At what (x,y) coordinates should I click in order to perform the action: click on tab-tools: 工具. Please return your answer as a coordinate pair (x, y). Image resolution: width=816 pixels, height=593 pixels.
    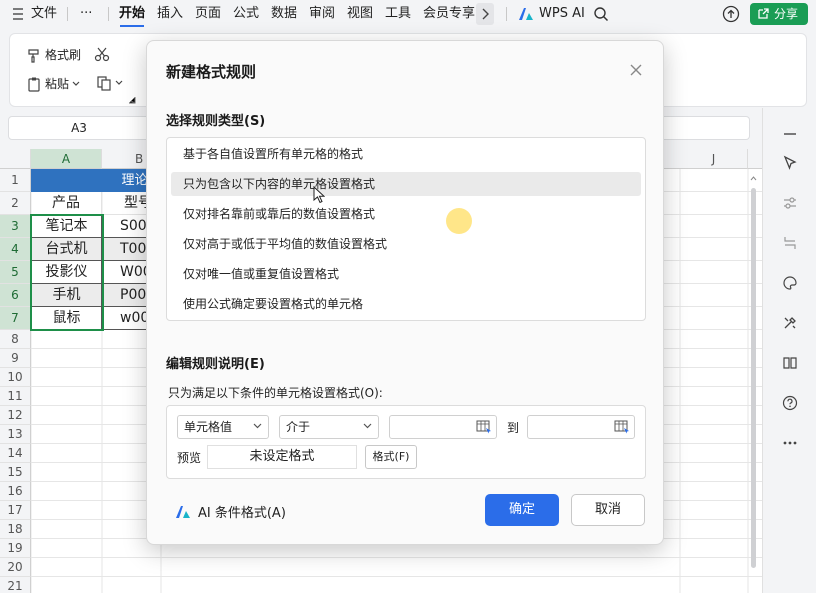
    Looking at the image, I should click on (398, 14).